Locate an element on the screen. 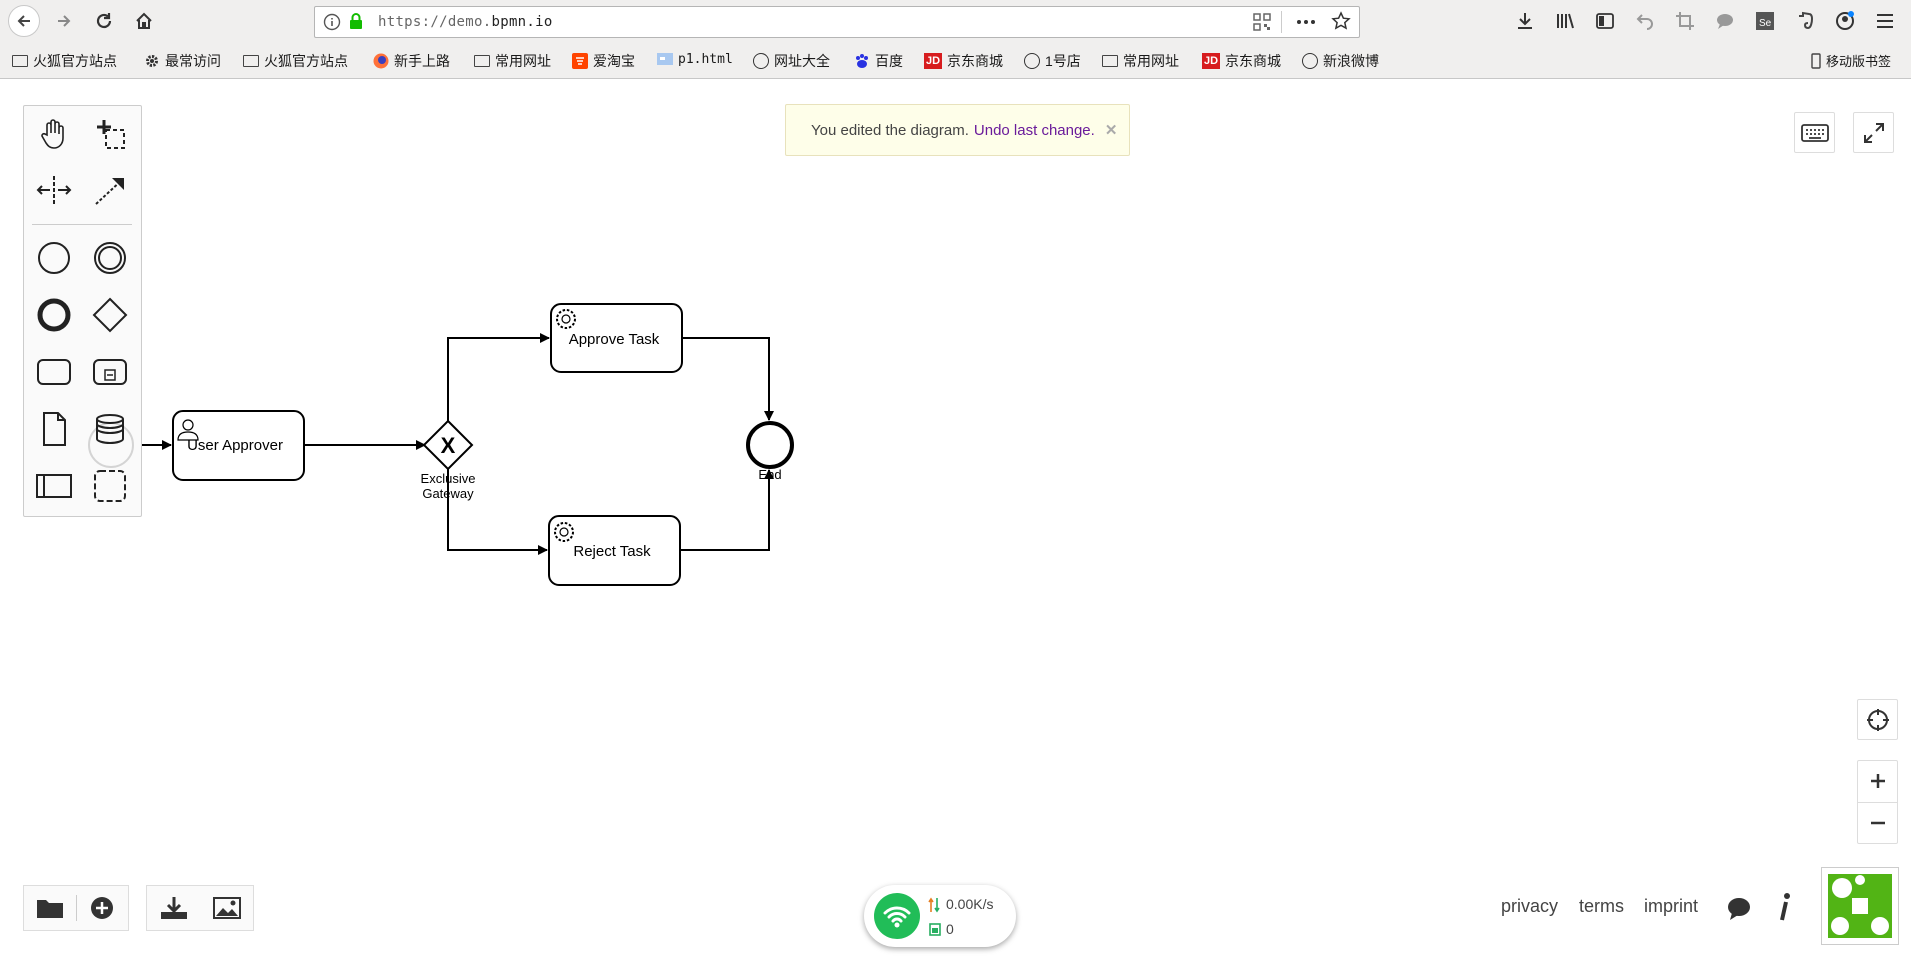 This screenshot has width=1911, height=959. wifi-icon is located at coordinates (897, 917).